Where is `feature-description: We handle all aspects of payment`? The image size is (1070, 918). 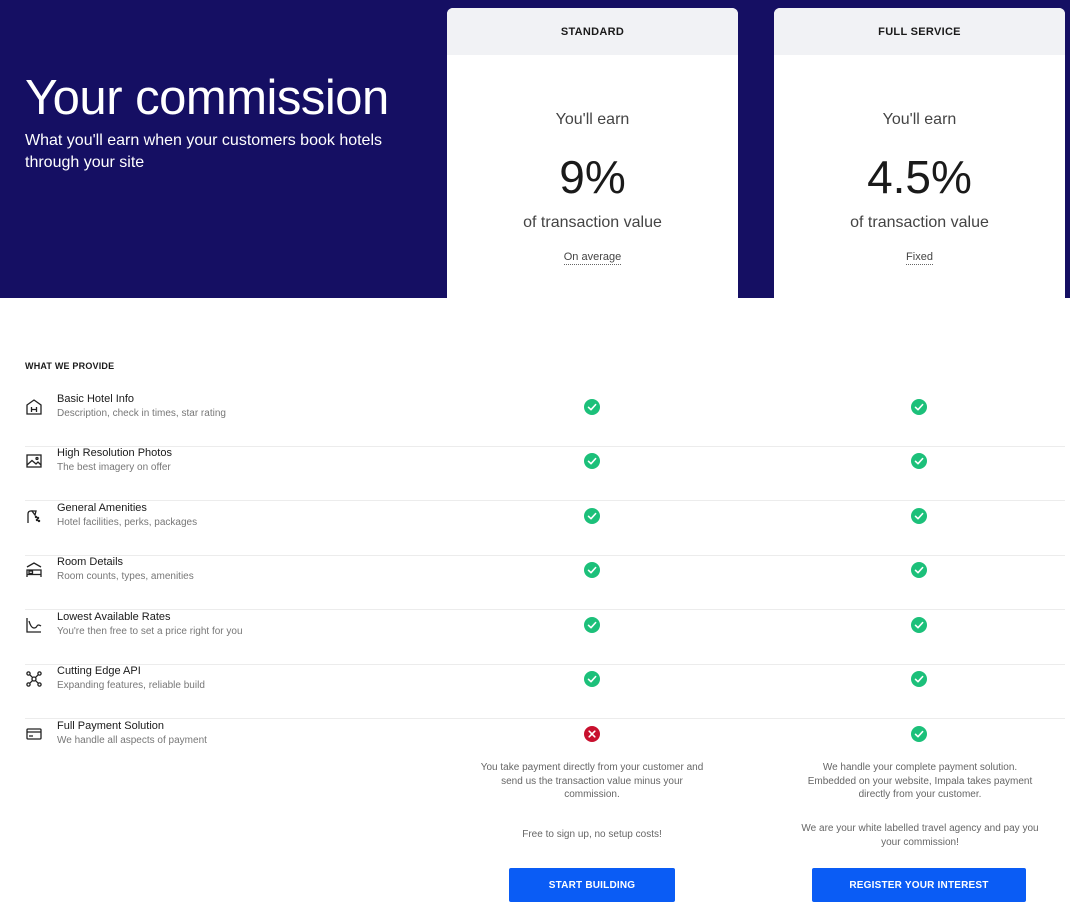 feature-description: We handle all aspects of payment is located at coordinates (132, 740).